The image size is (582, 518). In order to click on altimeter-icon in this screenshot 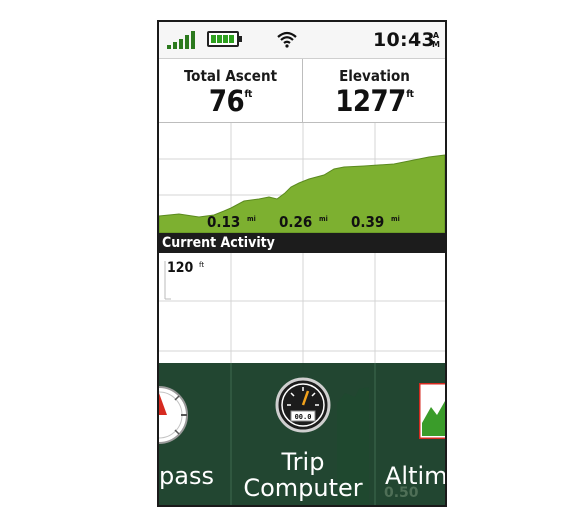, I will do `click(432, 411)`.